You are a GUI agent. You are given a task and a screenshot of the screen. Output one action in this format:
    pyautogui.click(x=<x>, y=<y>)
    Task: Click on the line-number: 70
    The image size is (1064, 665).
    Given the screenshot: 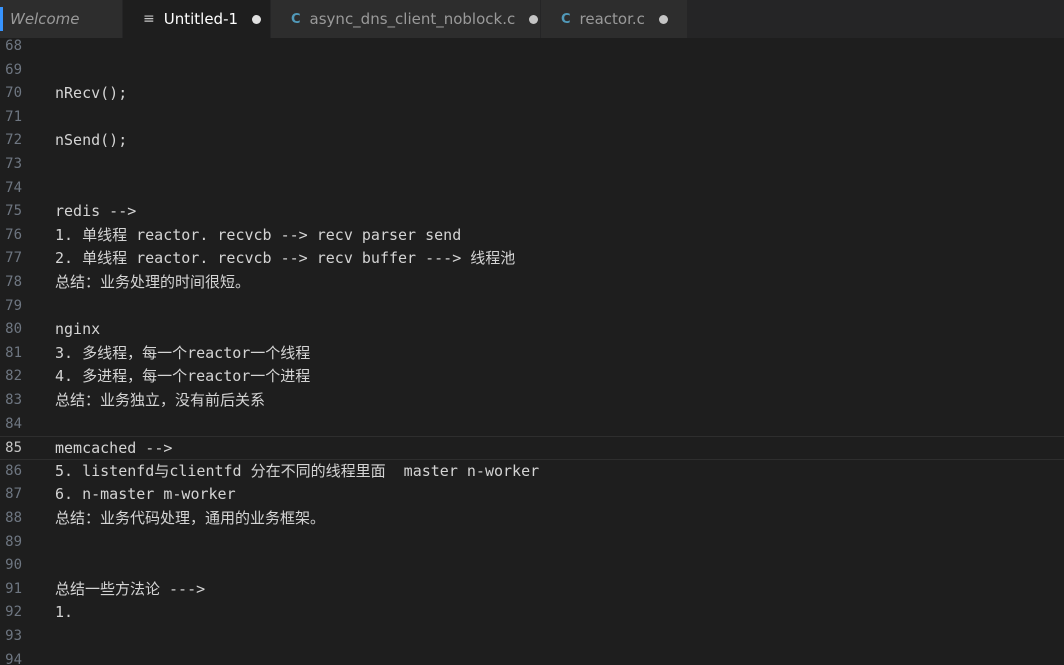 What is the action you would take?
    pyautogui.click(x=13, y=93)
    